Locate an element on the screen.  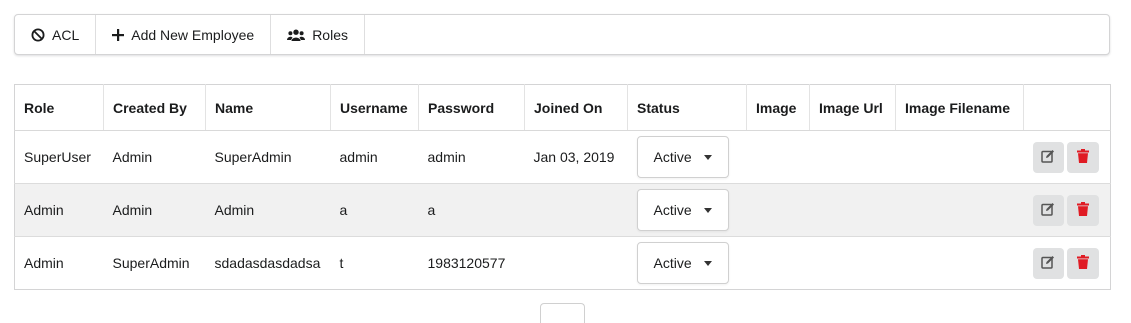
cell-password: 1983120577 is located at coordinates (466, 263).